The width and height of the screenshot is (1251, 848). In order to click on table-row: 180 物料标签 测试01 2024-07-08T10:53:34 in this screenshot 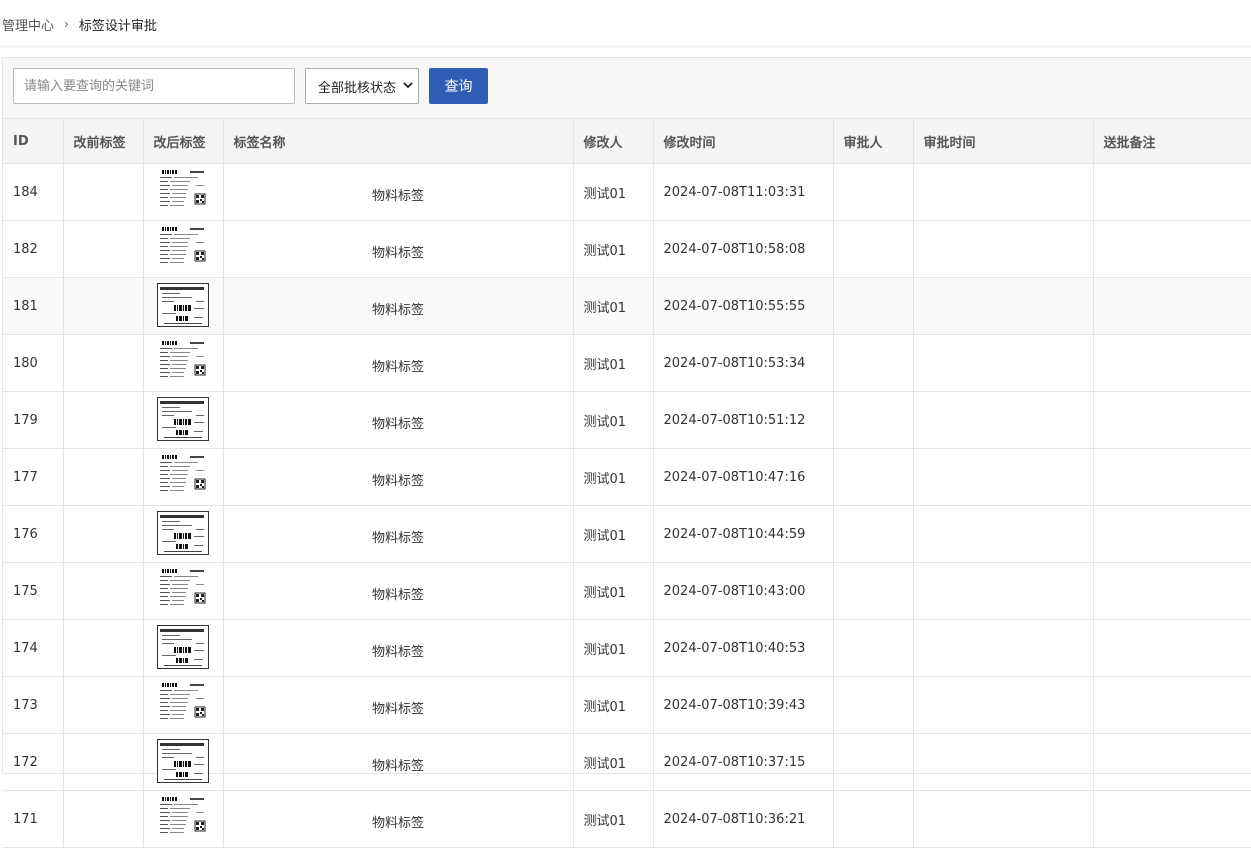, I will do `click(627, 363)`.